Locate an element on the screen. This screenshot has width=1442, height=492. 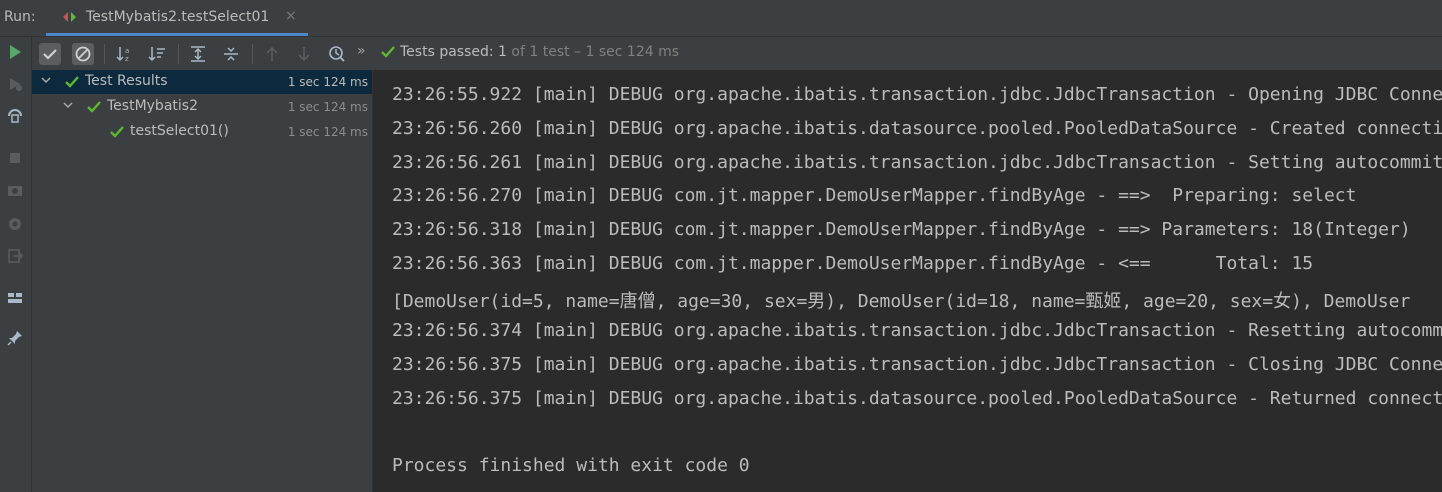
run-tool-window-header: Run: TestMybatis2.testSelect01 × is located at coordinates (721, 18).